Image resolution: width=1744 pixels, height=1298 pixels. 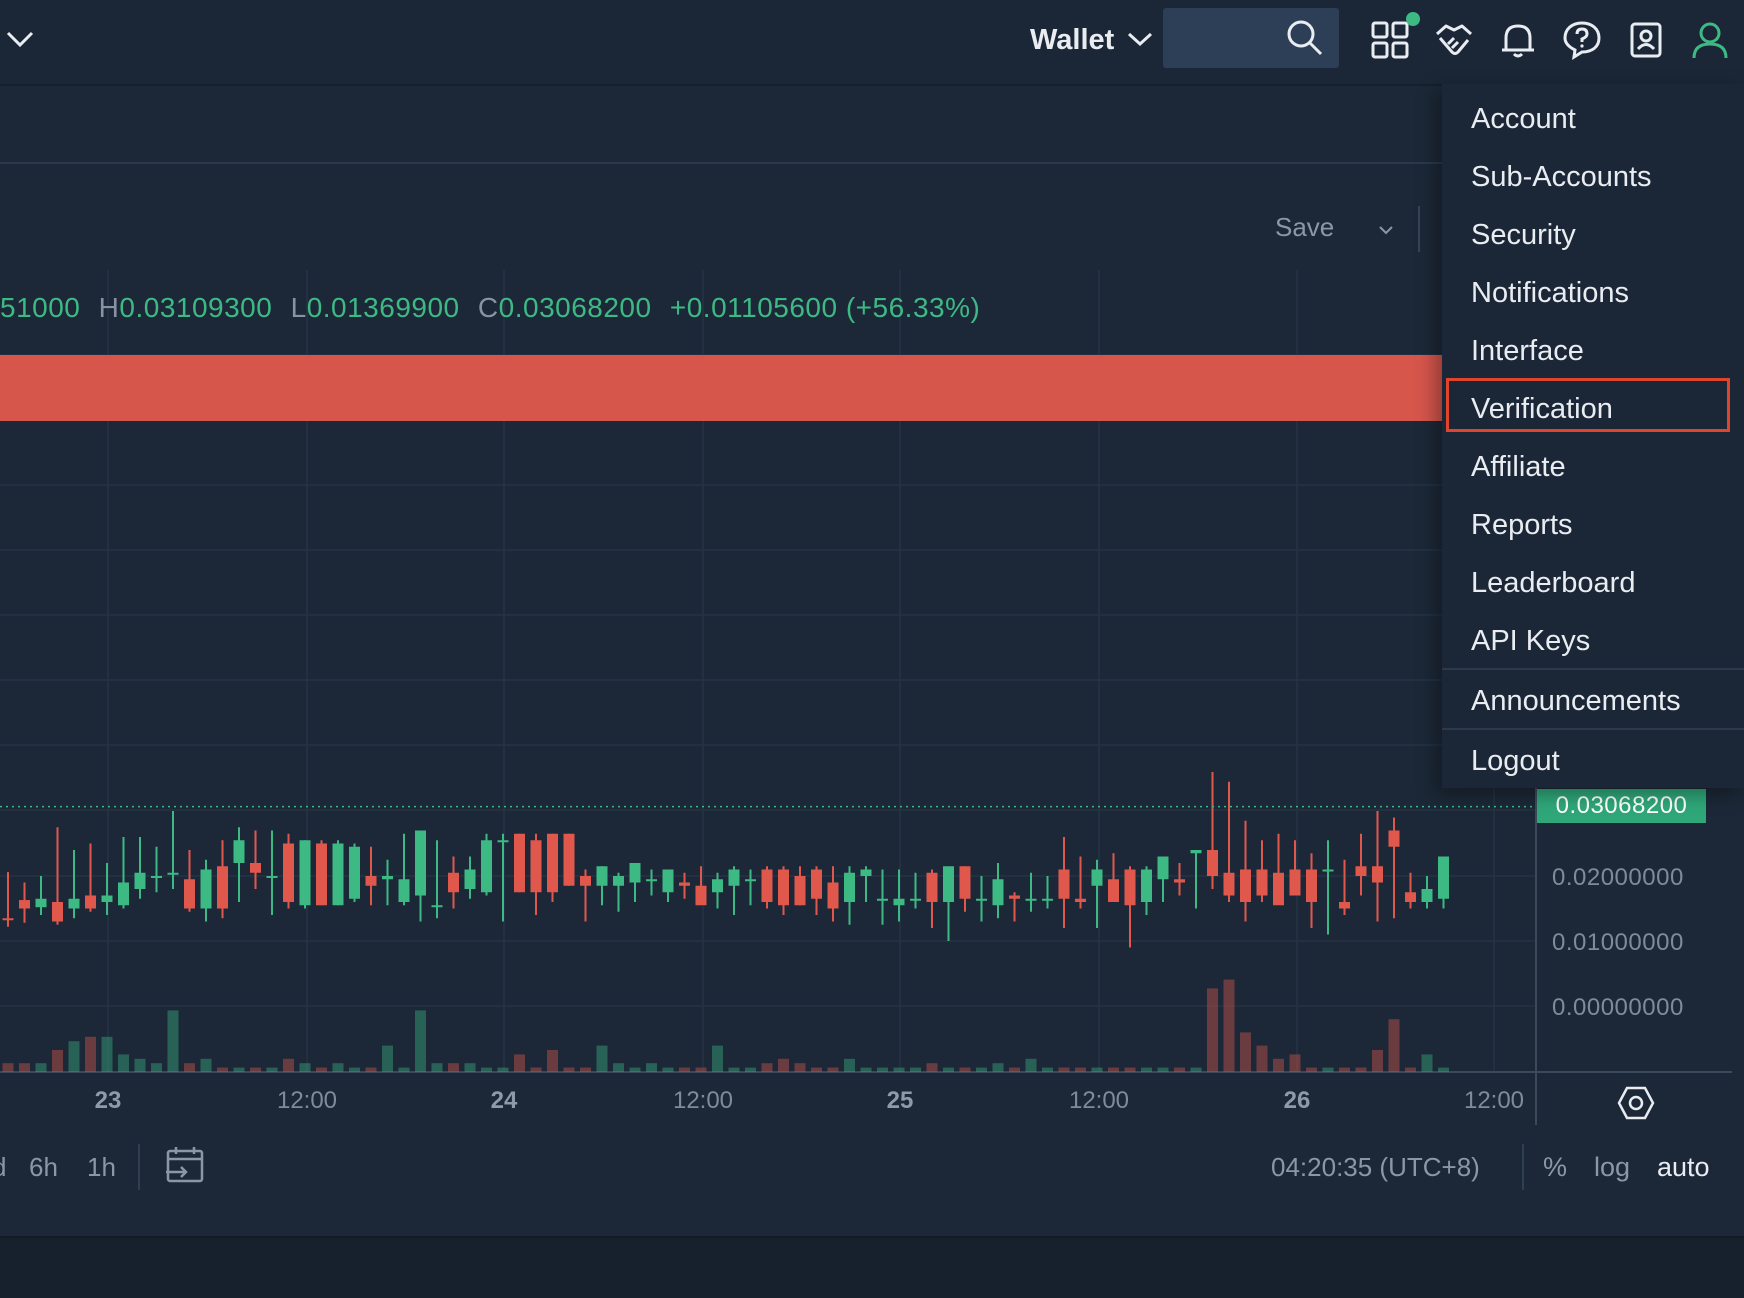 I want to click on menu-item-verification: Verification, so click(x=1593, y=409).